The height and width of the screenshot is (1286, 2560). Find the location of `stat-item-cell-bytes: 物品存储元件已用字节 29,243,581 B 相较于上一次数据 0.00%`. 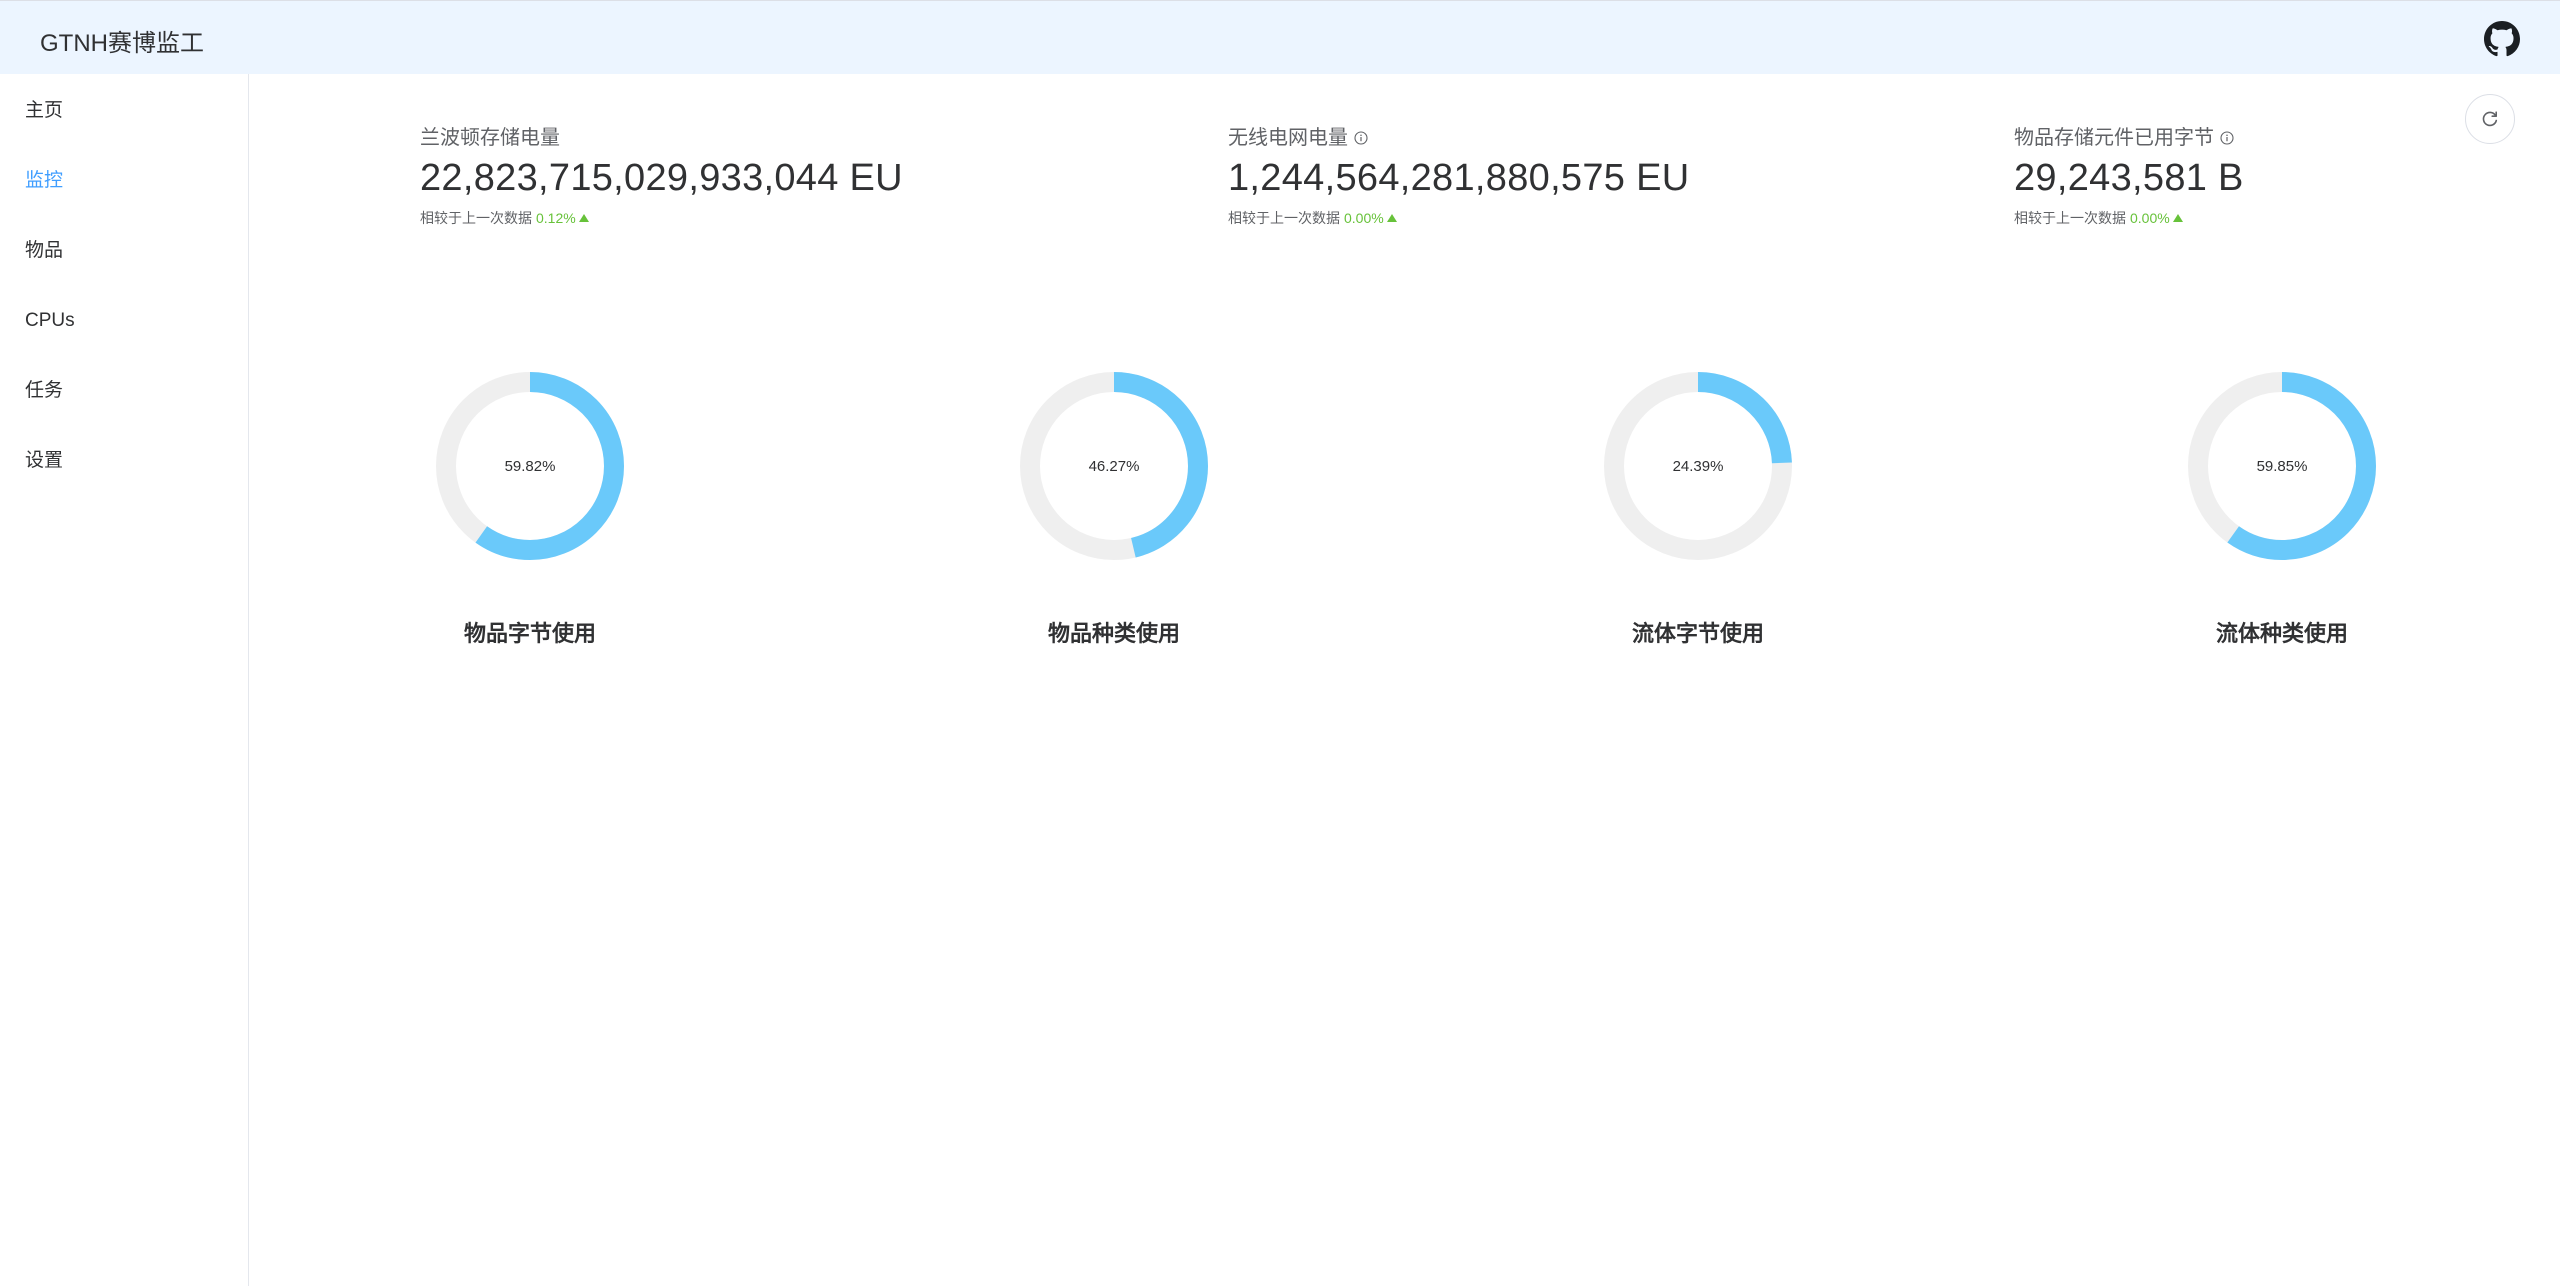

stat-item-cell-bytes: 物品存储元件已用字节 29,243,581 B 相较于上一次数据 0.00% is located at coordinates (2129, 176).